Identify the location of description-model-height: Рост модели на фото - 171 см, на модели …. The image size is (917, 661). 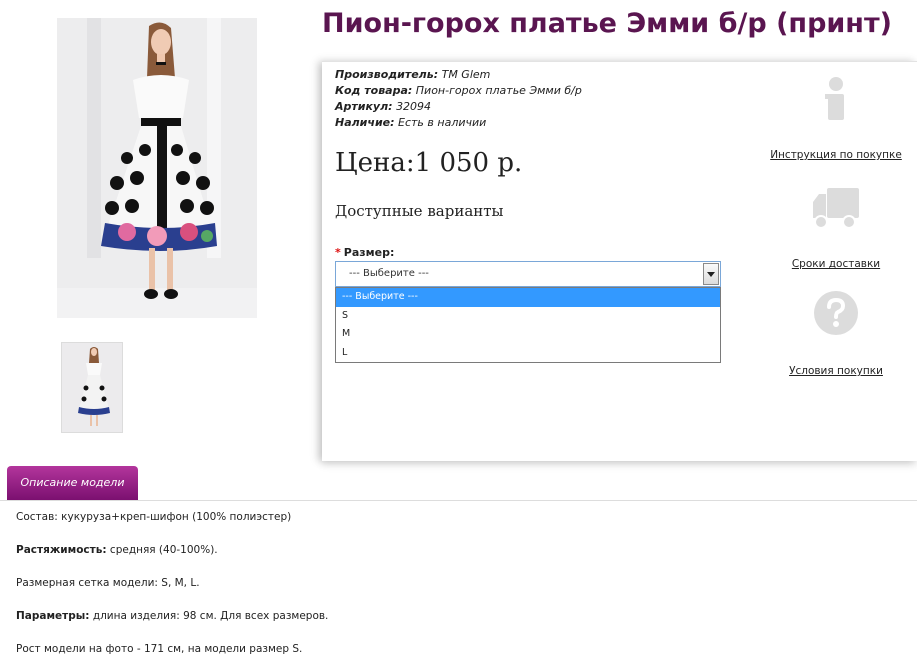
(159, 649).